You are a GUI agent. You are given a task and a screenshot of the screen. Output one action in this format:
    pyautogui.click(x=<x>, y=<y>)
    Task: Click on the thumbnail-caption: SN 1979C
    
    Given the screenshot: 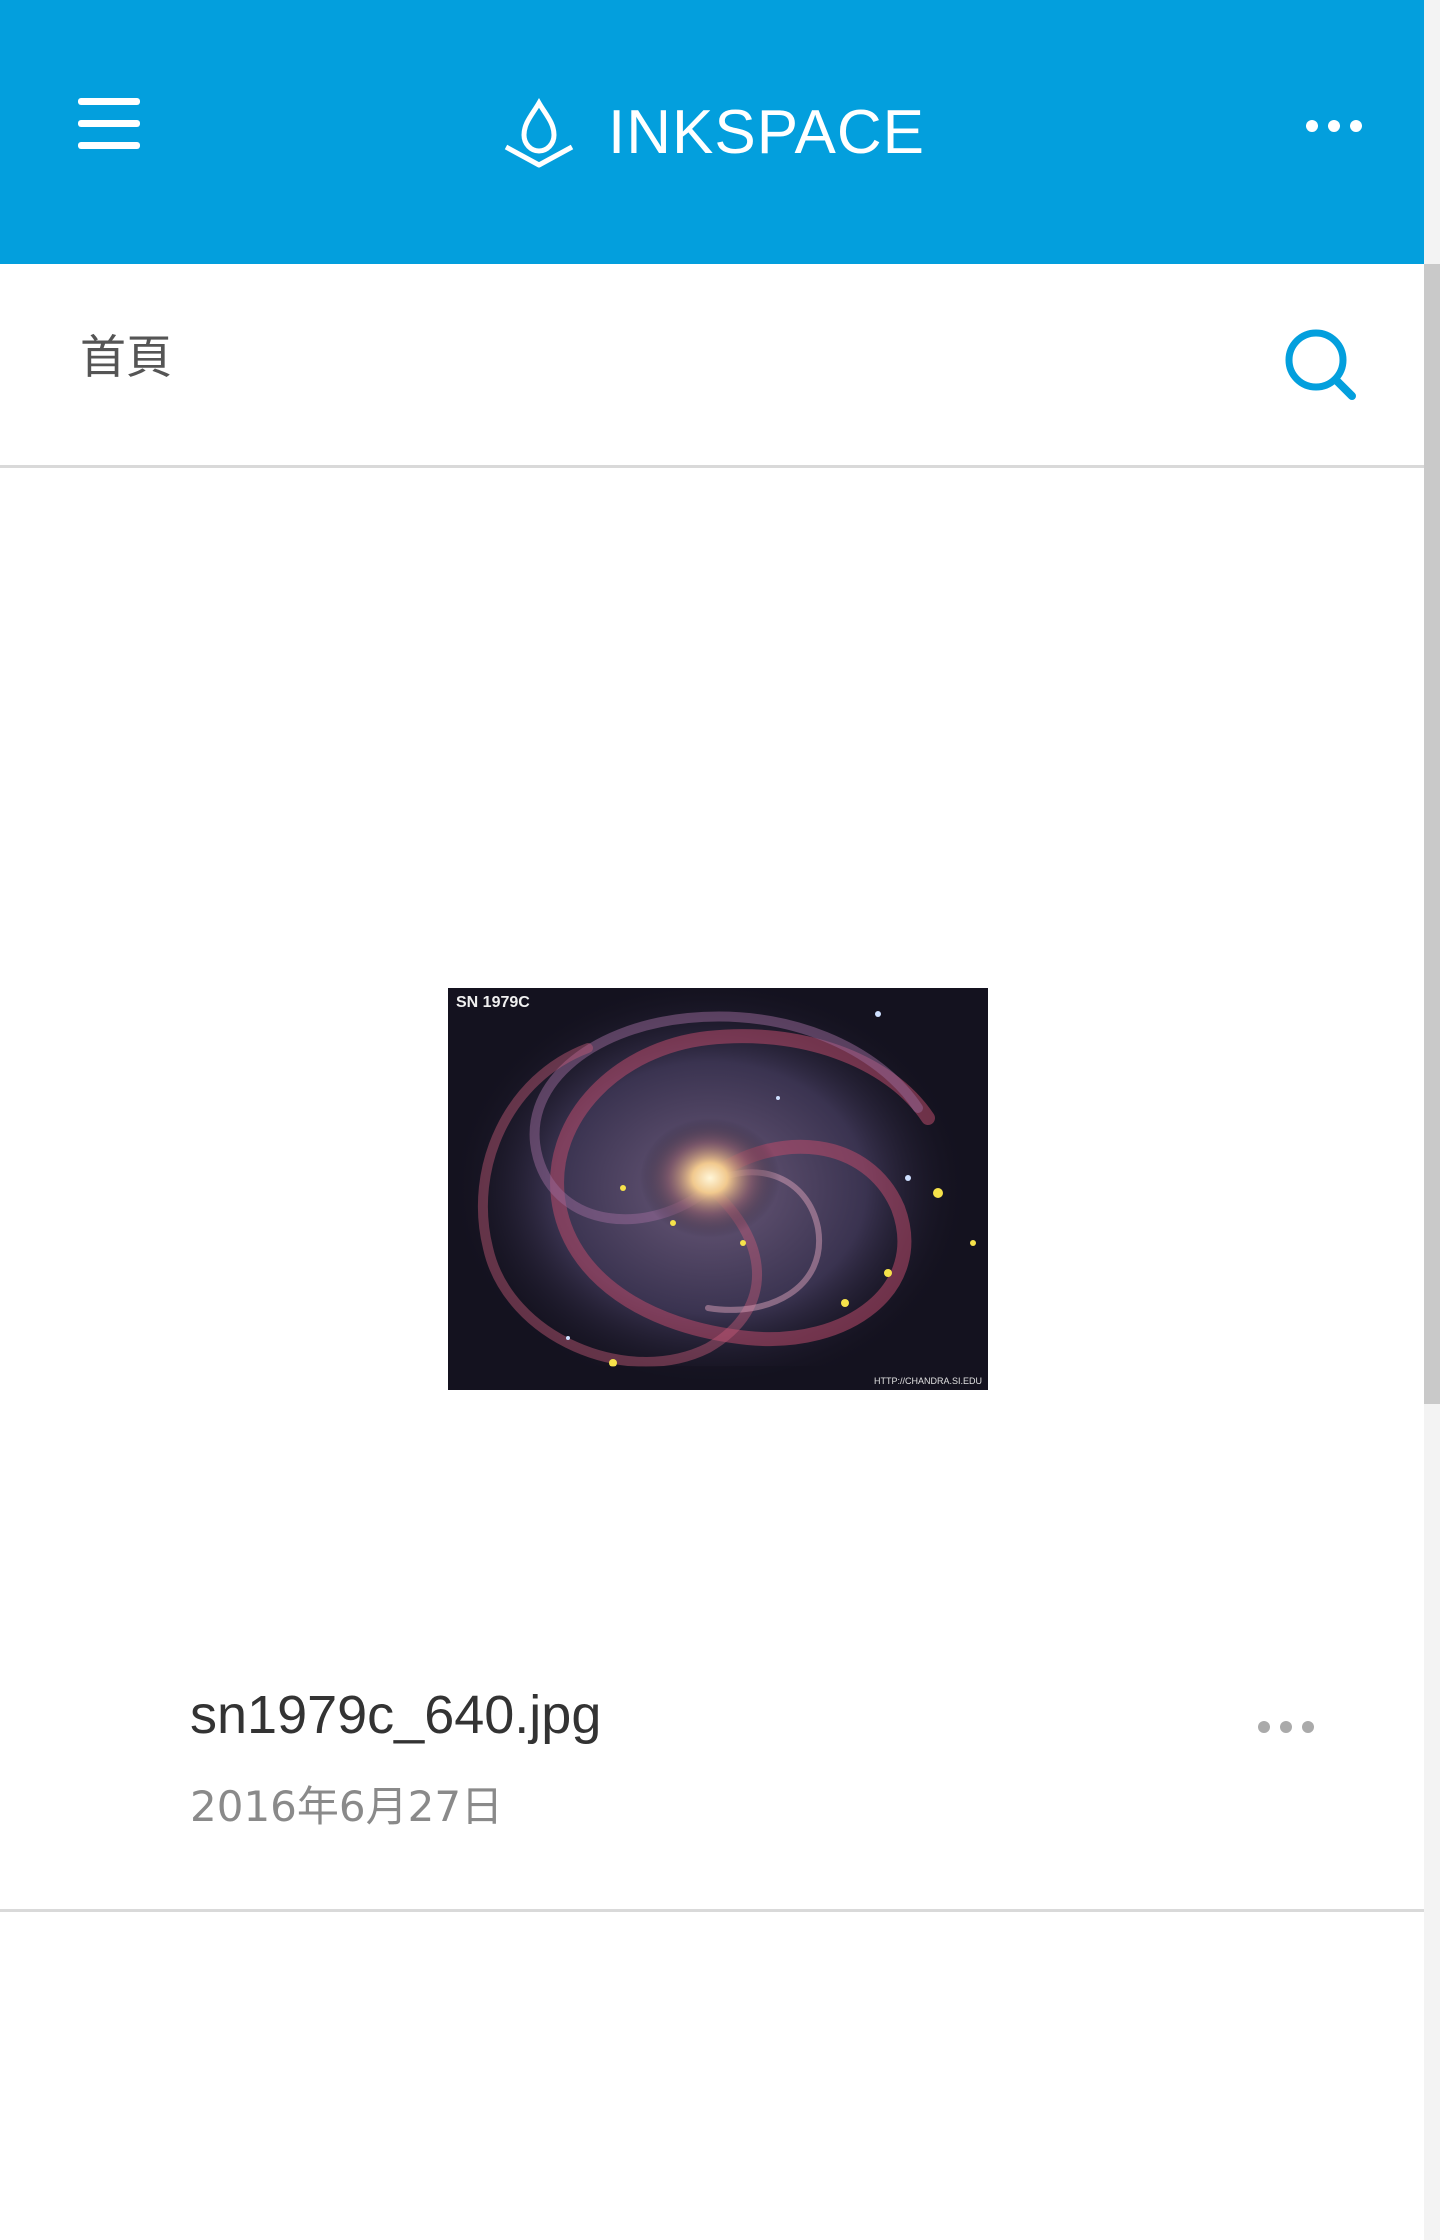 What is the action you would take?
    pyautogui.click(x=493, y=1002)
    